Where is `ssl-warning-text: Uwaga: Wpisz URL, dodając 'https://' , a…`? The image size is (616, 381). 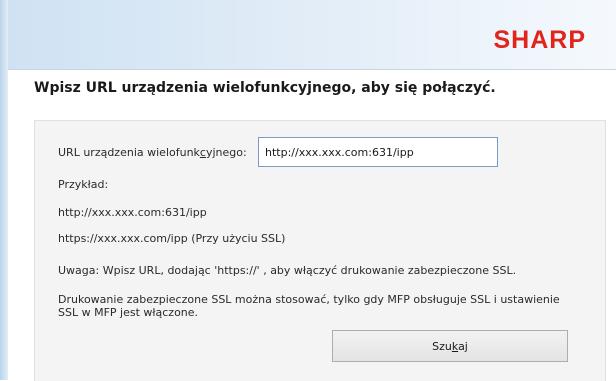
ssl-warning-text: Uwaga: Wpisz URL, dodając 'https://' , a… is located at coordinates (287, 270).